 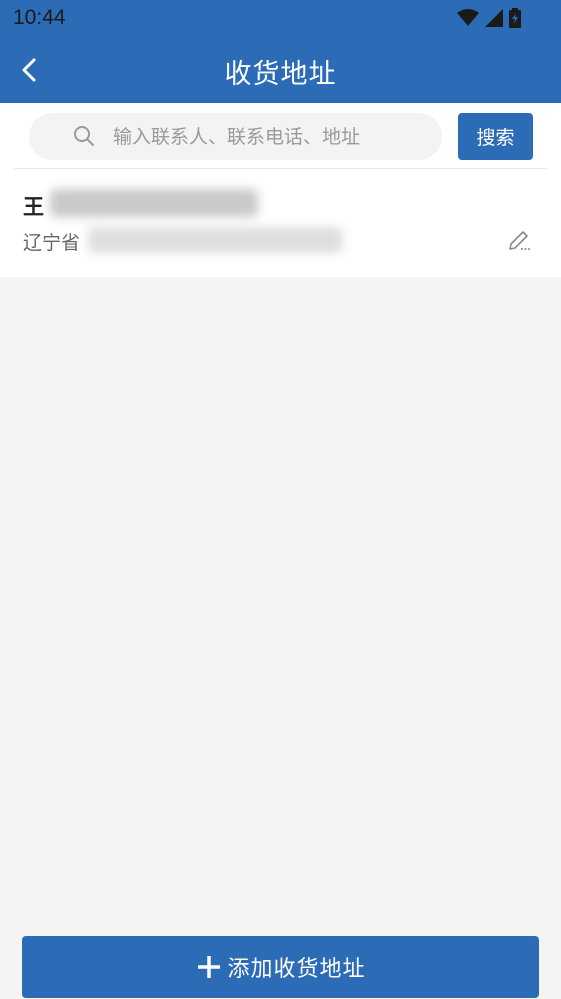 I want to click on nav-bar: 收货地址, so click(x=280, y=70).